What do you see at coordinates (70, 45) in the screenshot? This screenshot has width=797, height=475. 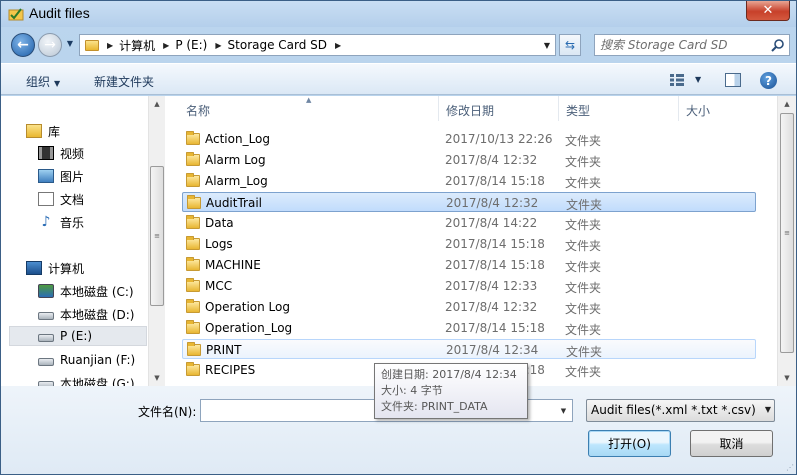 I see `history-dropdown-button: ▼` at bounding box center [70, 45].